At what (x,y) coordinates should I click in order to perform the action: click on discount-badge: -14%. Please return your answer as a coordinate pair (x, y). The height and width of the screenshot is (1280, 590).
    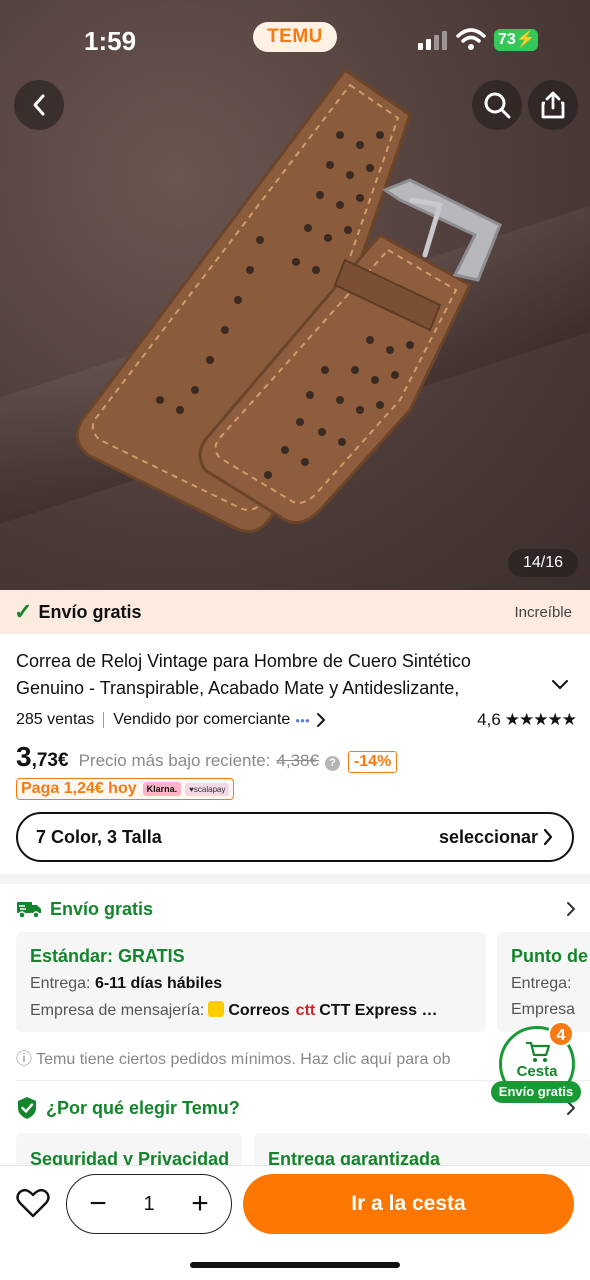
    Looking at the image, I should click on (372, 762).